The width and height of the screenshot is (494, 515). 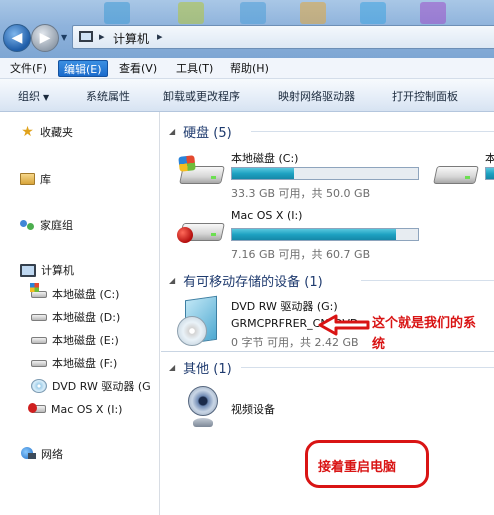 I want to click on nav-computer: 计算机, so click(x=47, y=270).